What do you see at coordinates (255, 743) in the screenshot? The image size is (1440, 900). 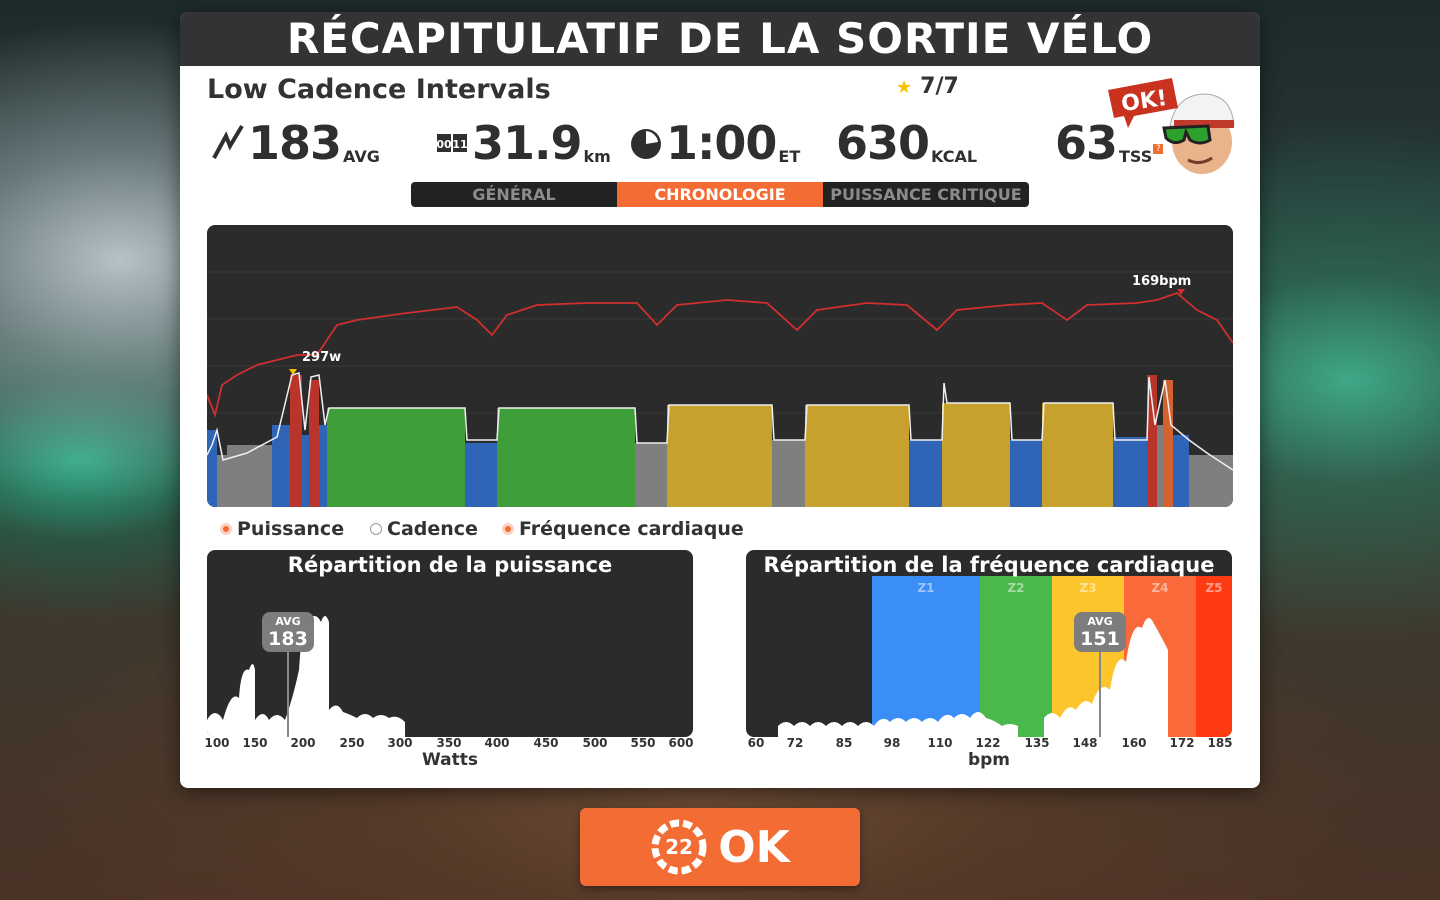 I see `power-tick: 150` at bounding box center [255, 743].